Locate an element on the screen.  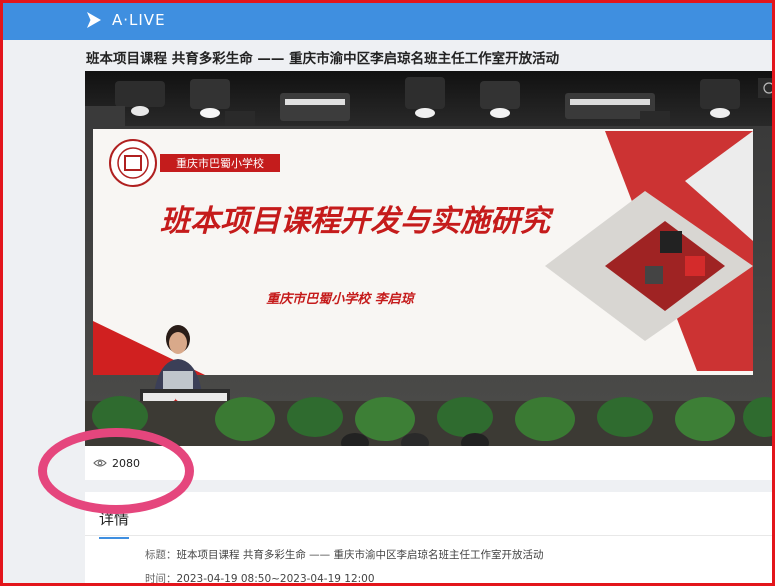
app-logo: A·LIVE is located at coordinates (125, 20).